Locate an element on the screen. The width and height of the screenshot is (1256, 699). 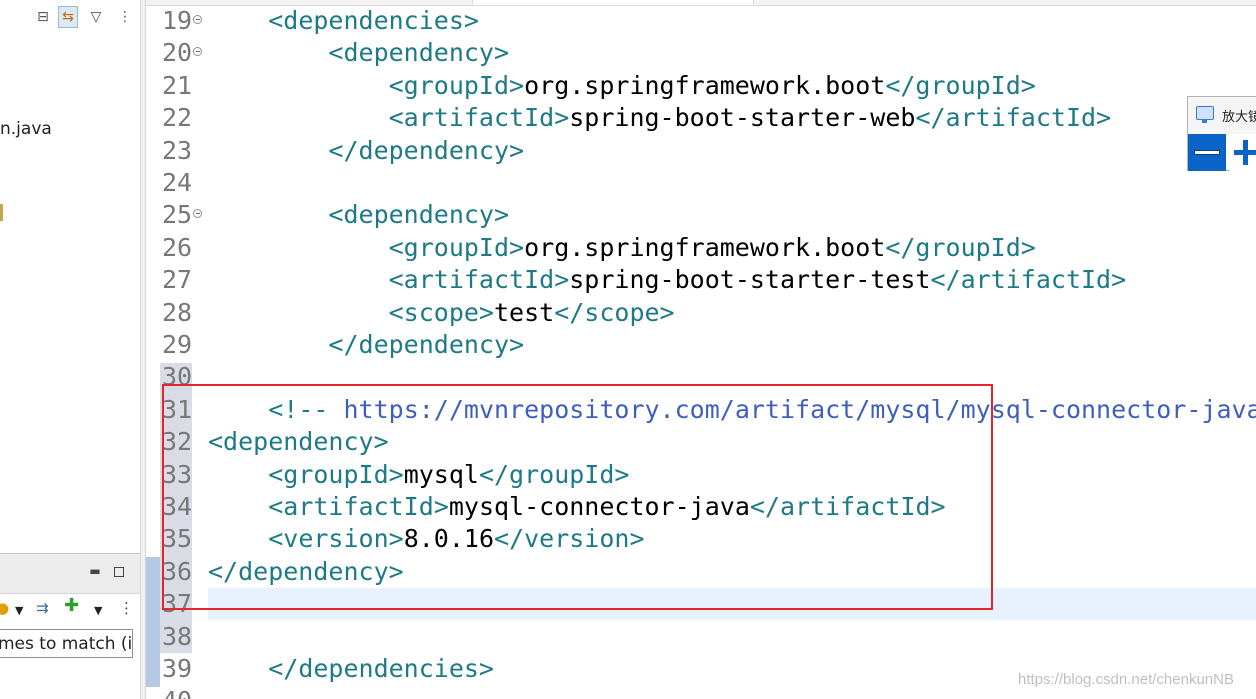
line-number: 33 is located at coordinates (177, 474).